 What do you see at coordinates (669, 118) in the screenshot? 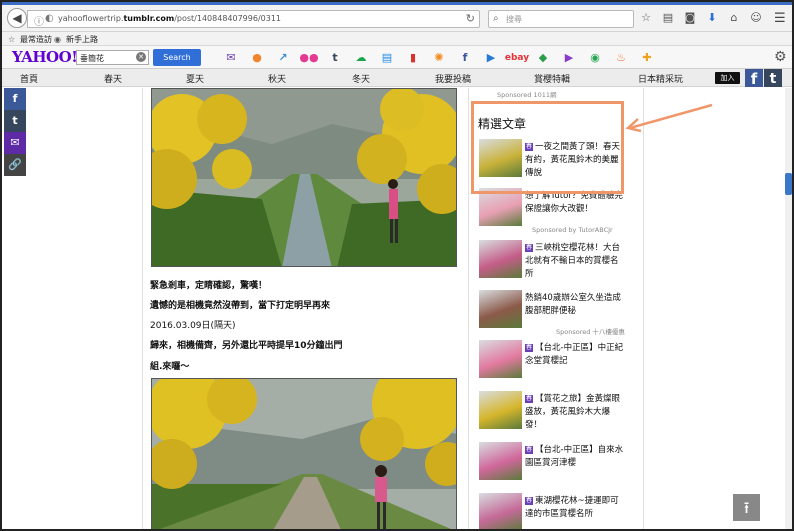
I see `annotation-arrow-icon` at bounding box center [669, 118].